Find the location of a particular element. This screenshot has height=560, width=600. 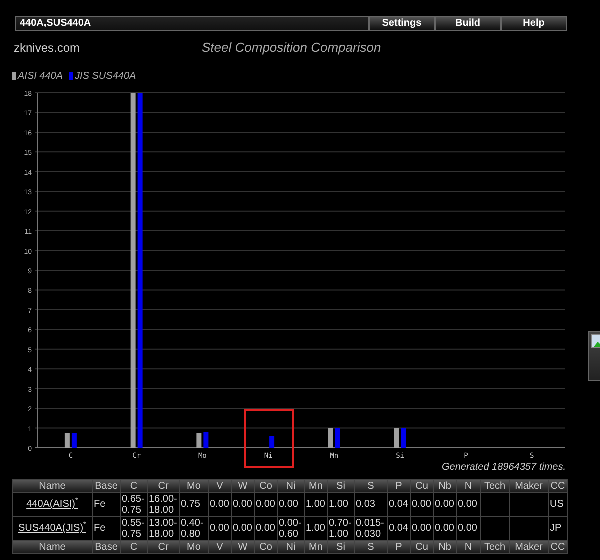

table-cell: 0.04 is located at coordinates (399, 504).